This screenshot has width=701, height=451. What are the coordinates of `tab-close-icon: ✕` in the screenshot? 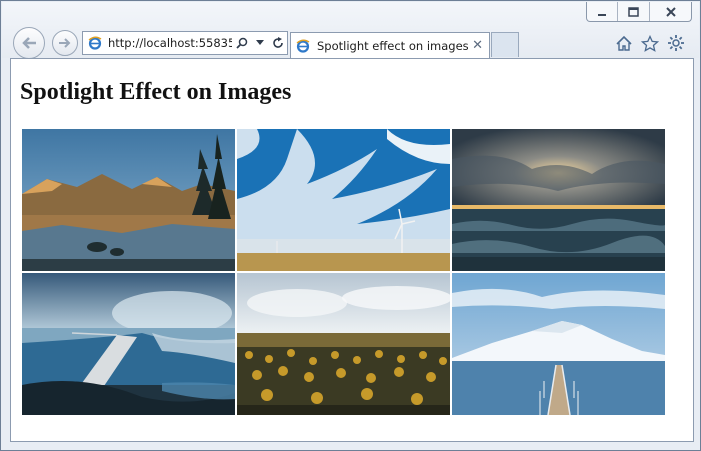 It's located at (477, 45).